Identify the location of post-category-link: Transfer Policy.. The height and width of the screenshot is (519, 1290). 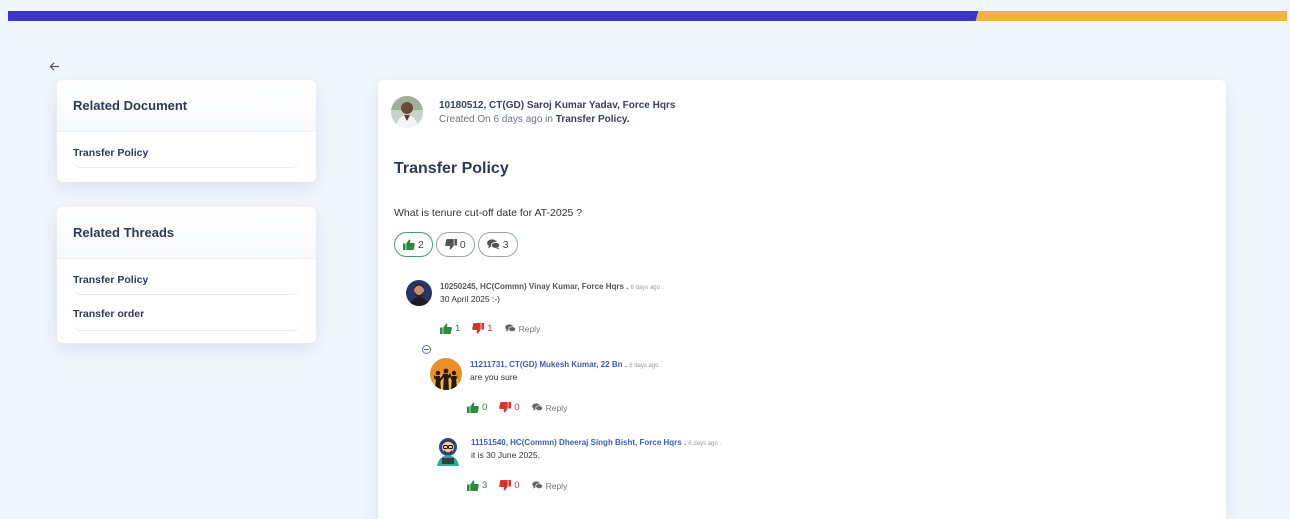
(593, 119).